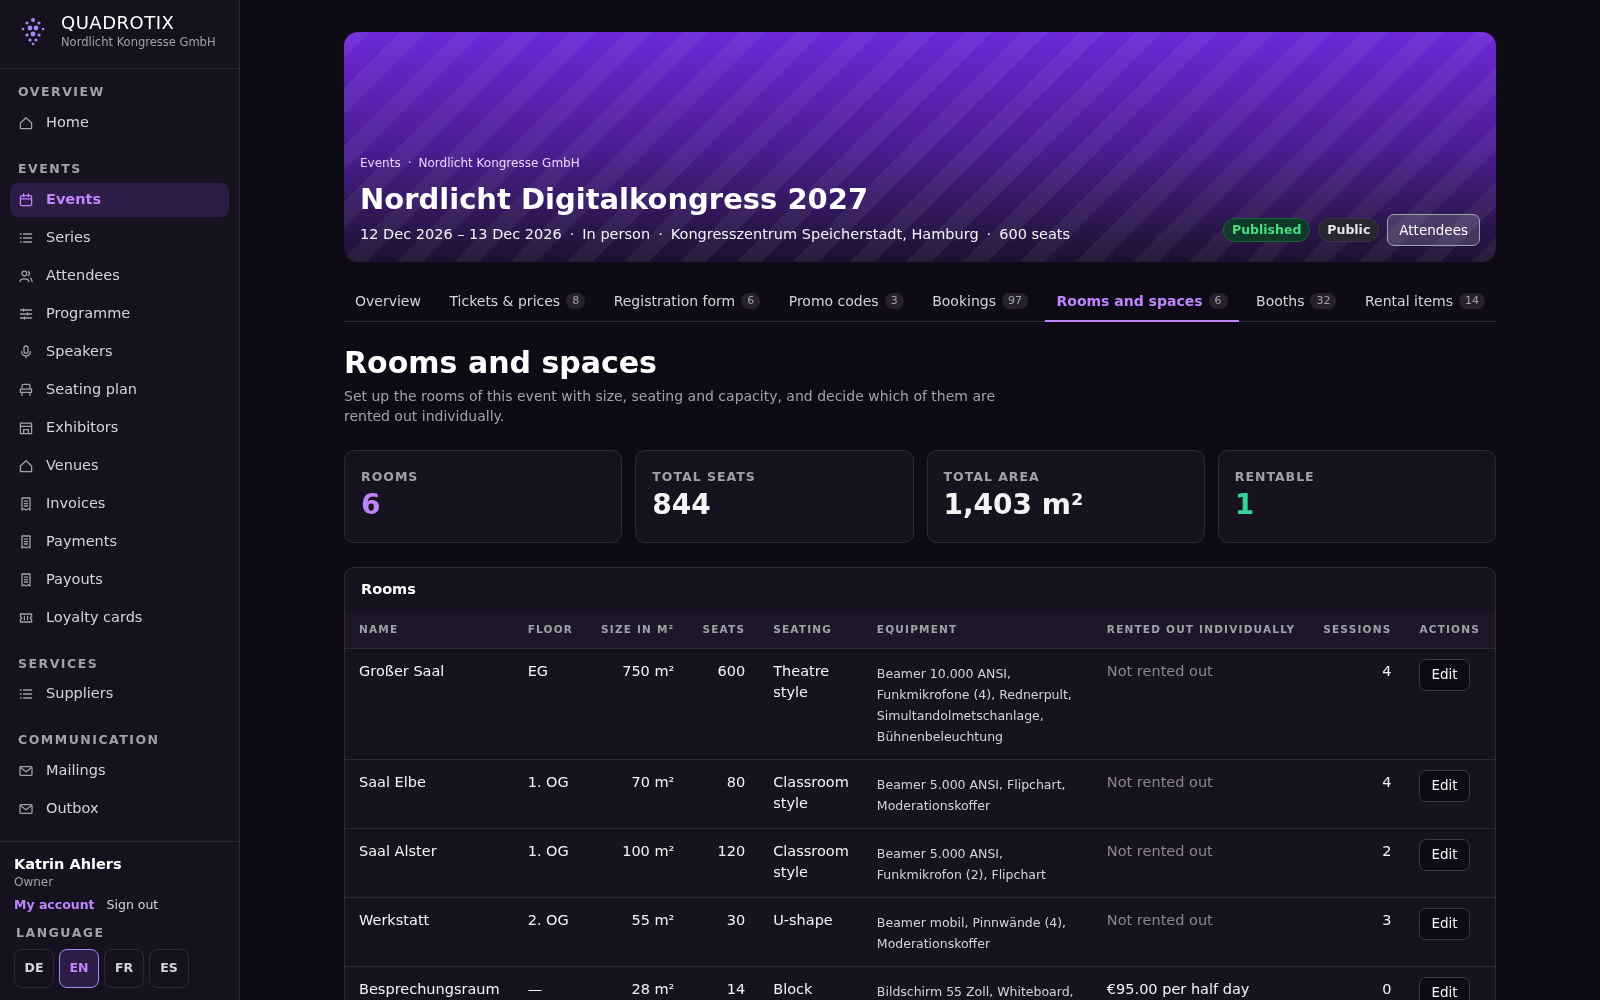  What do you see at coordinates (1035, 235) in the screenshot?
I see `event-detail: 600 seats` at bounding box center [1035, 235].